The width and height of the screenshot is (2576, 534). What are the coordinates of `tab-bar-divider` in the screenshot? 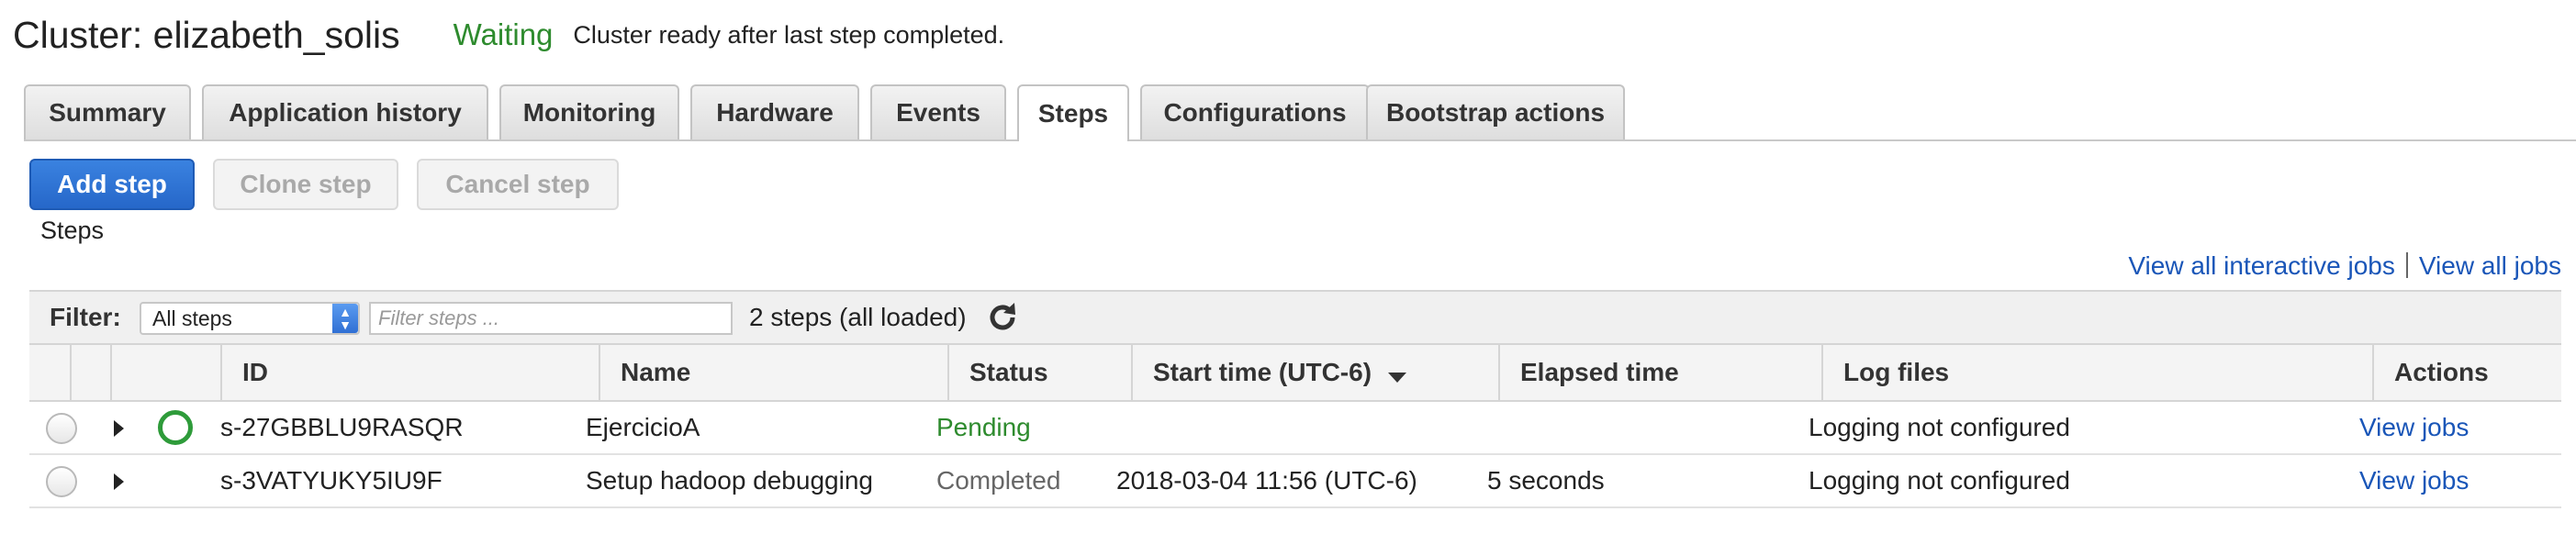 It's located at (1300, 140).